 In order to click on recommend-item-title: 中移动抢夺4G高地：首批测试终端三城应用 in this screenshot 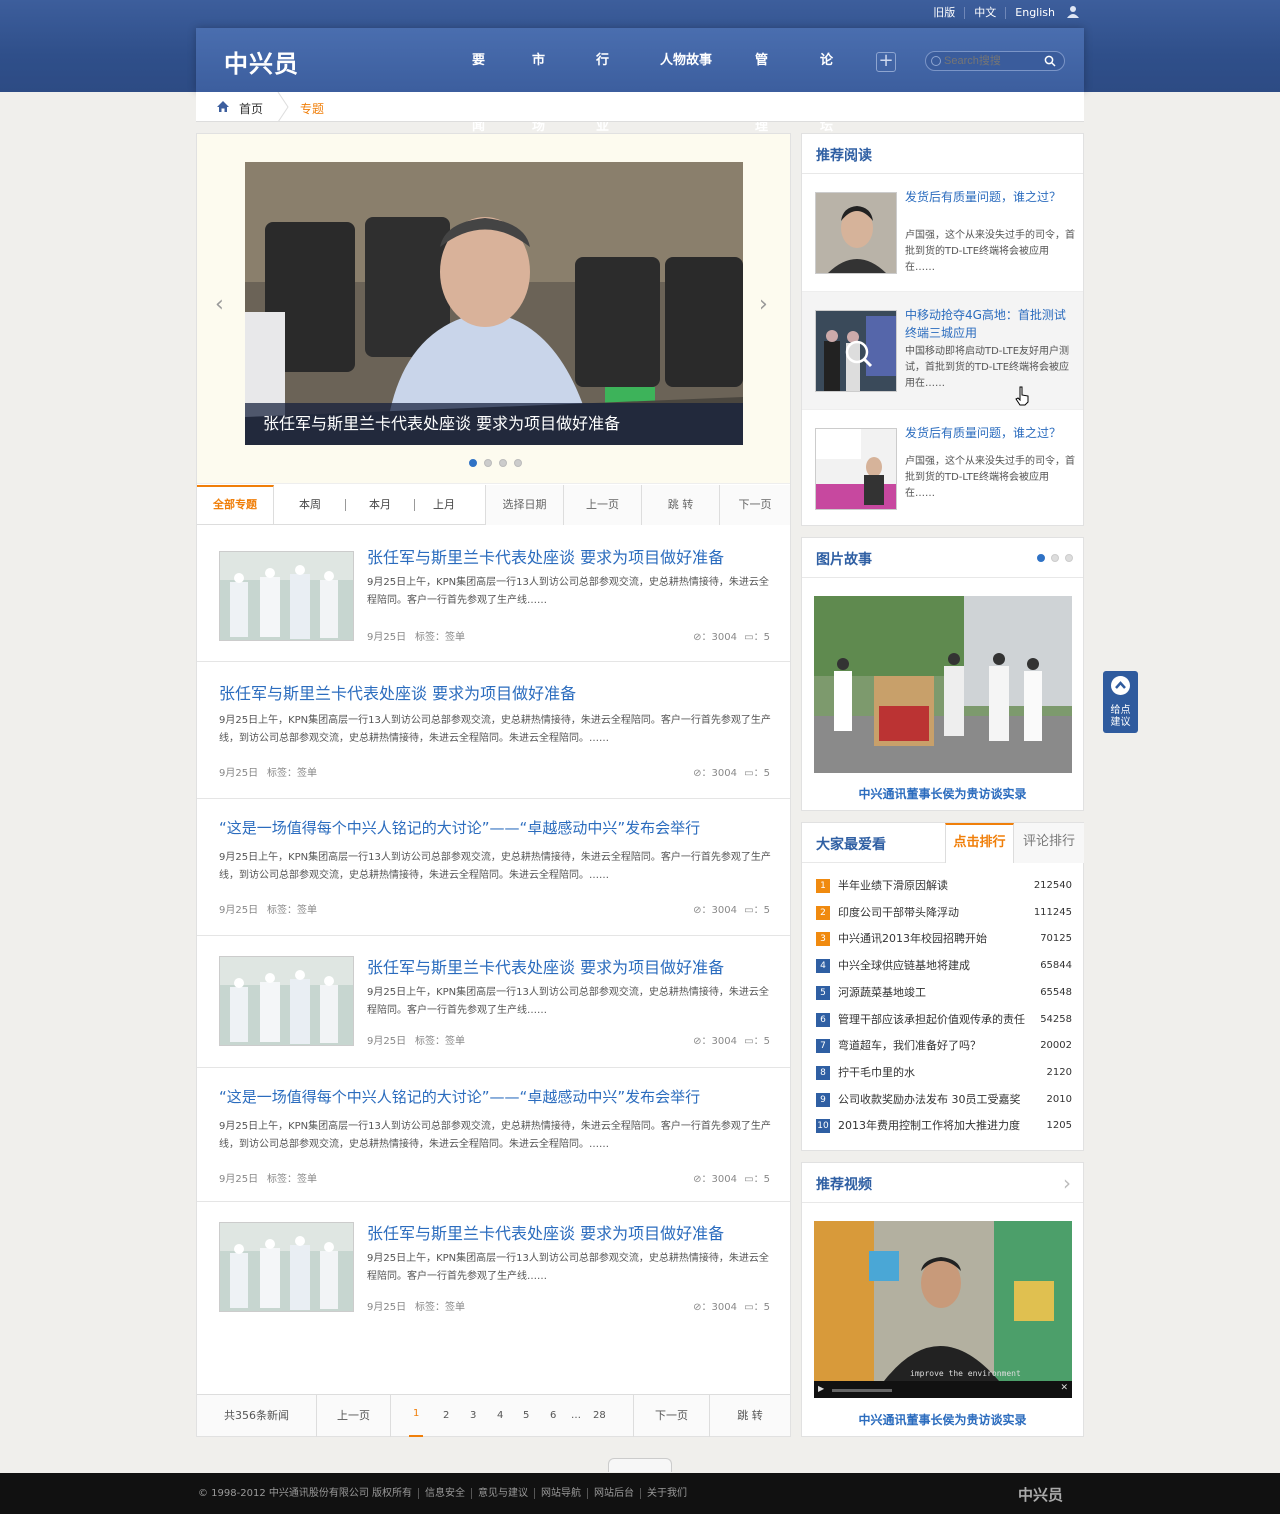, I will do `click(990, 324)`.